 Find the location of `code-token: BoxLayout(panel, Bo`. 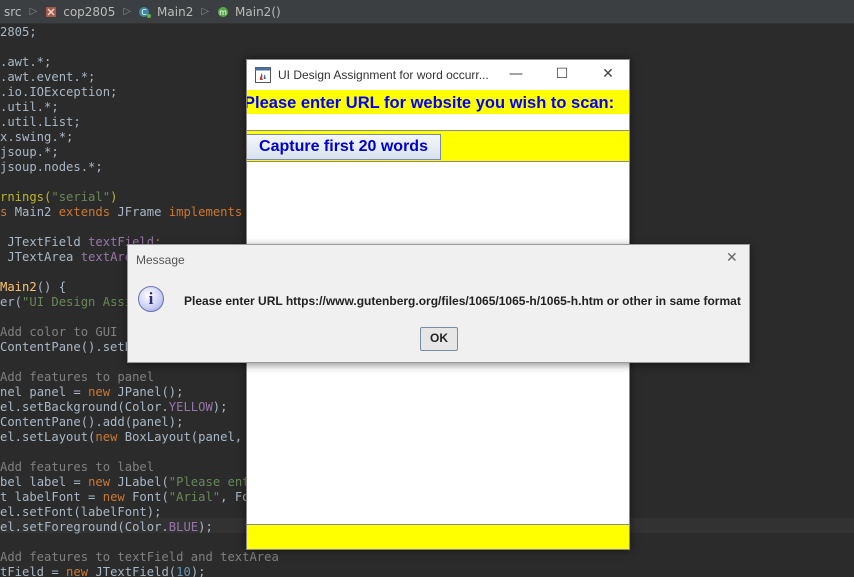

code-token: BoxLayout(panel, Bo is located at coordinates (194, 437).